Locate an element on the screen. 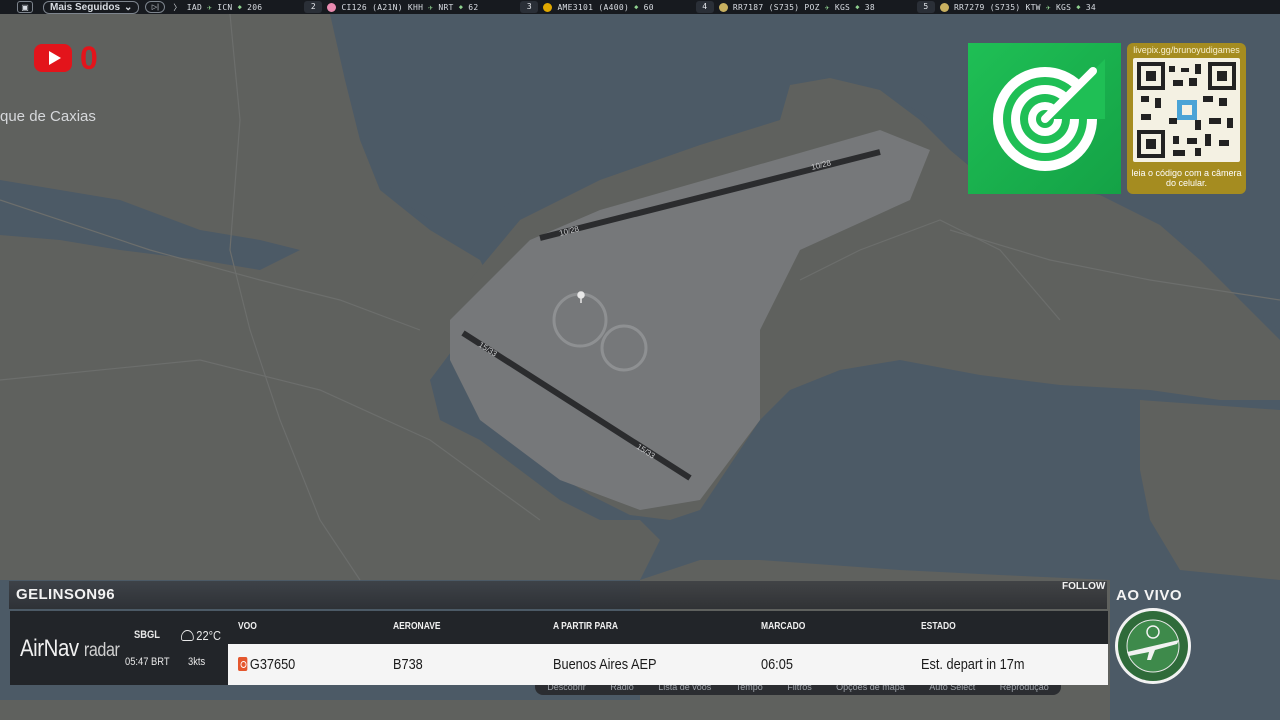  menu-item-map-options: Opções de mapa is located at coordinates (870, 688).